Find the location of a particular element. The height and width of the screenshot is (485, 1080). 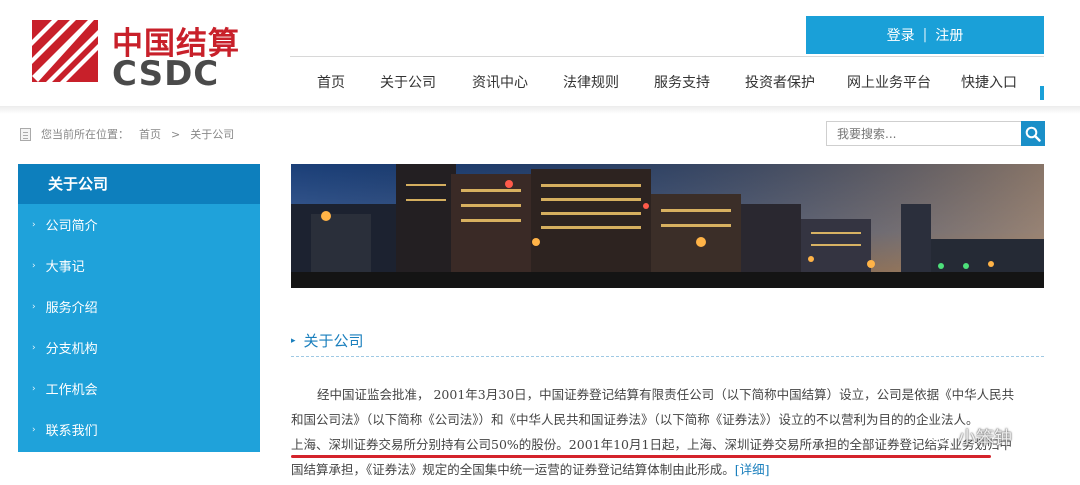

csdc-logo-icon is located at coordinates (65, 51).